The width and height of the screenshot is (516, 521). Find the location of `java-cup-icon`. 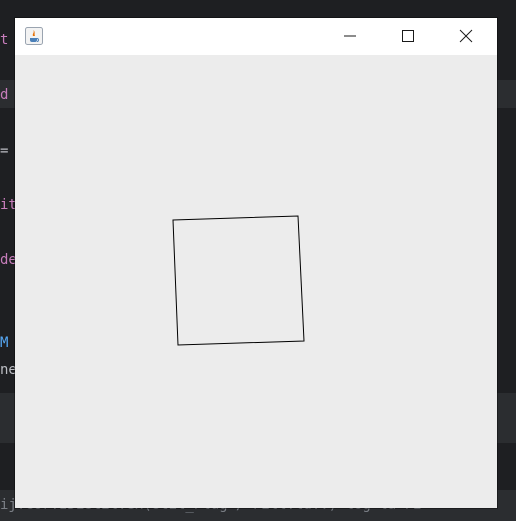

java-cup-icon is located at coordinates (34, 36).